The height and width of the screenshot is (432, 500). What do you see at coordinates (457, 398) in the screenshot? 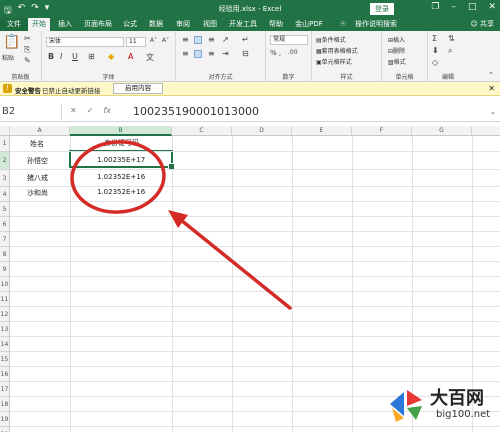
I see `watermark-brand: 大百网` at bounding box center [457, 398].